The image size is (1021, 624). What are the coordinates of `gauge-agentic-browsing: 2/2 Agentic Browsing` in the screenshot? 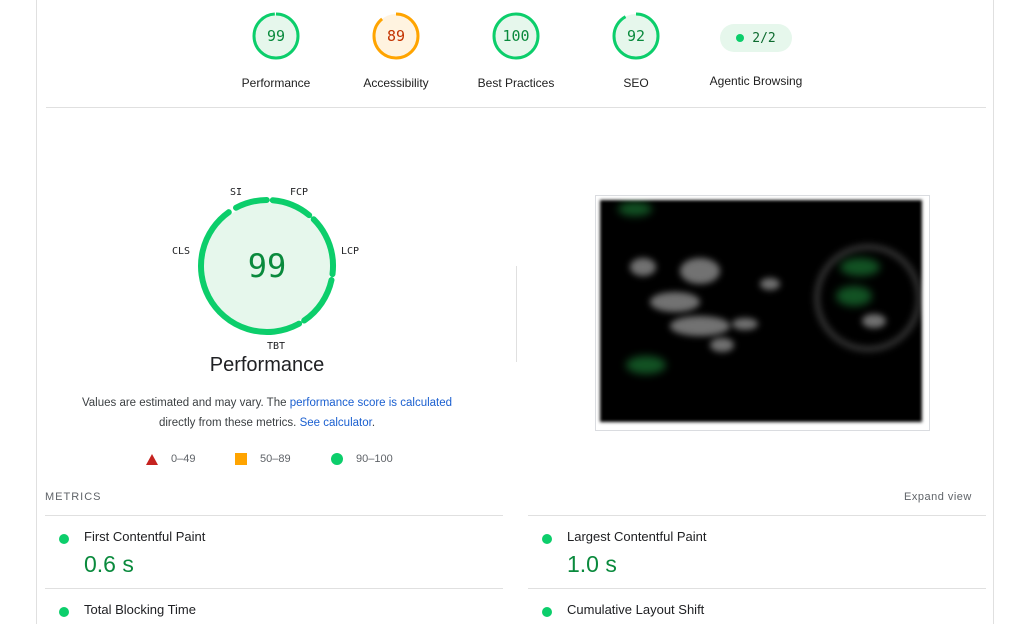 It's located at (756, 50).